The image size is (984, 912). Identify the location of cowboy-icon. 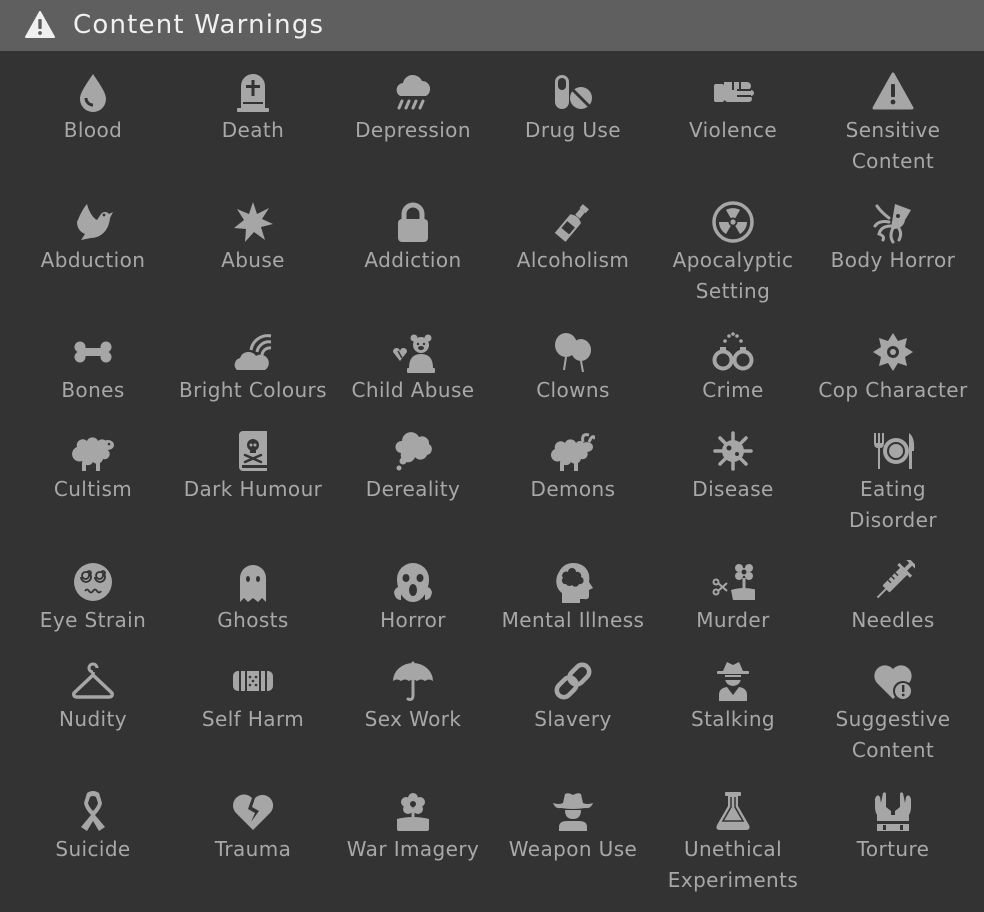
(573, 811).